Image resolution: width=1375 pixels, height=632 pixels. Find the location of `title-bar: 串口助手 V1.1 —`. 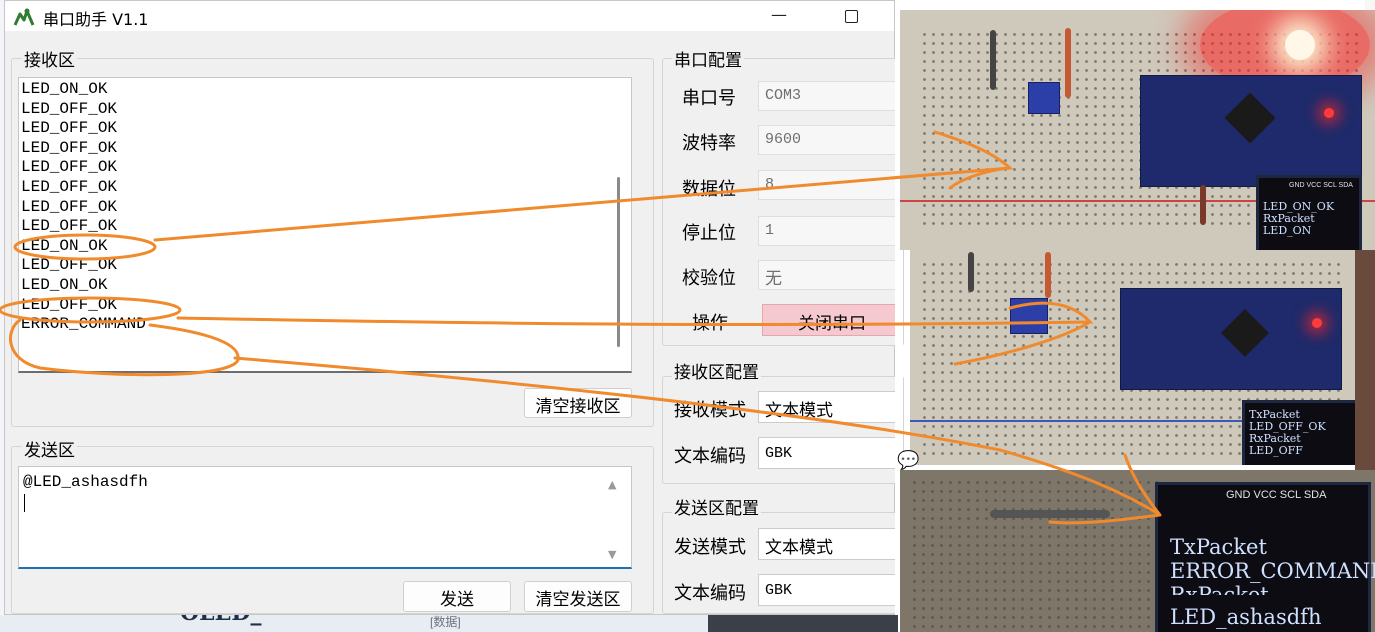

title-bar: 串口助手 V1.1 — is located at coordinates (449, 16).